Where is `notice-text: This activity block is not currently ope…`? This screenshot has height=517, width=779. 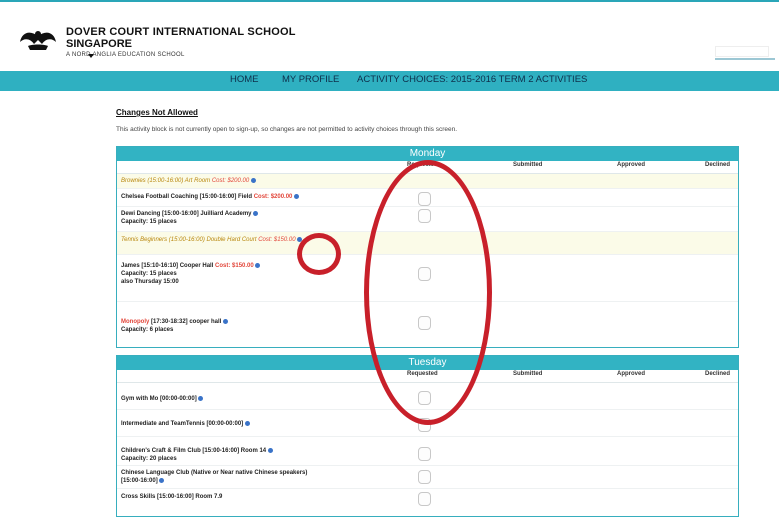 notice-text: This activity block is not currently ope… is located at coordinates (287, 129).